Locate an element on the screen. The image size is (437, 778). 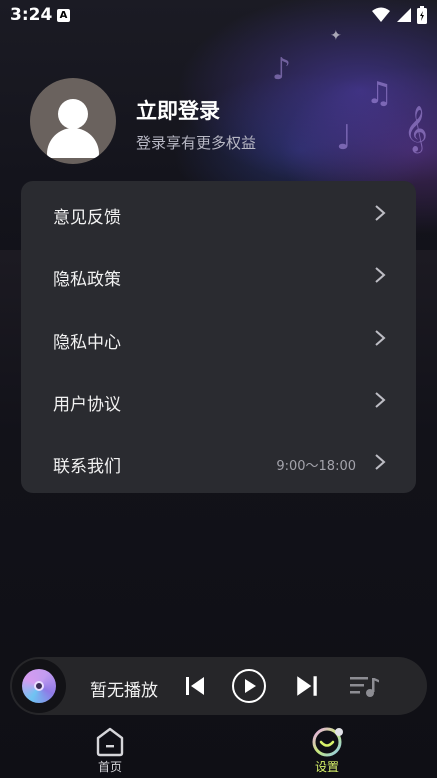
menu-item-contact-us: 联系我们 9:00～18:00 is located at coordinates (218, 462).